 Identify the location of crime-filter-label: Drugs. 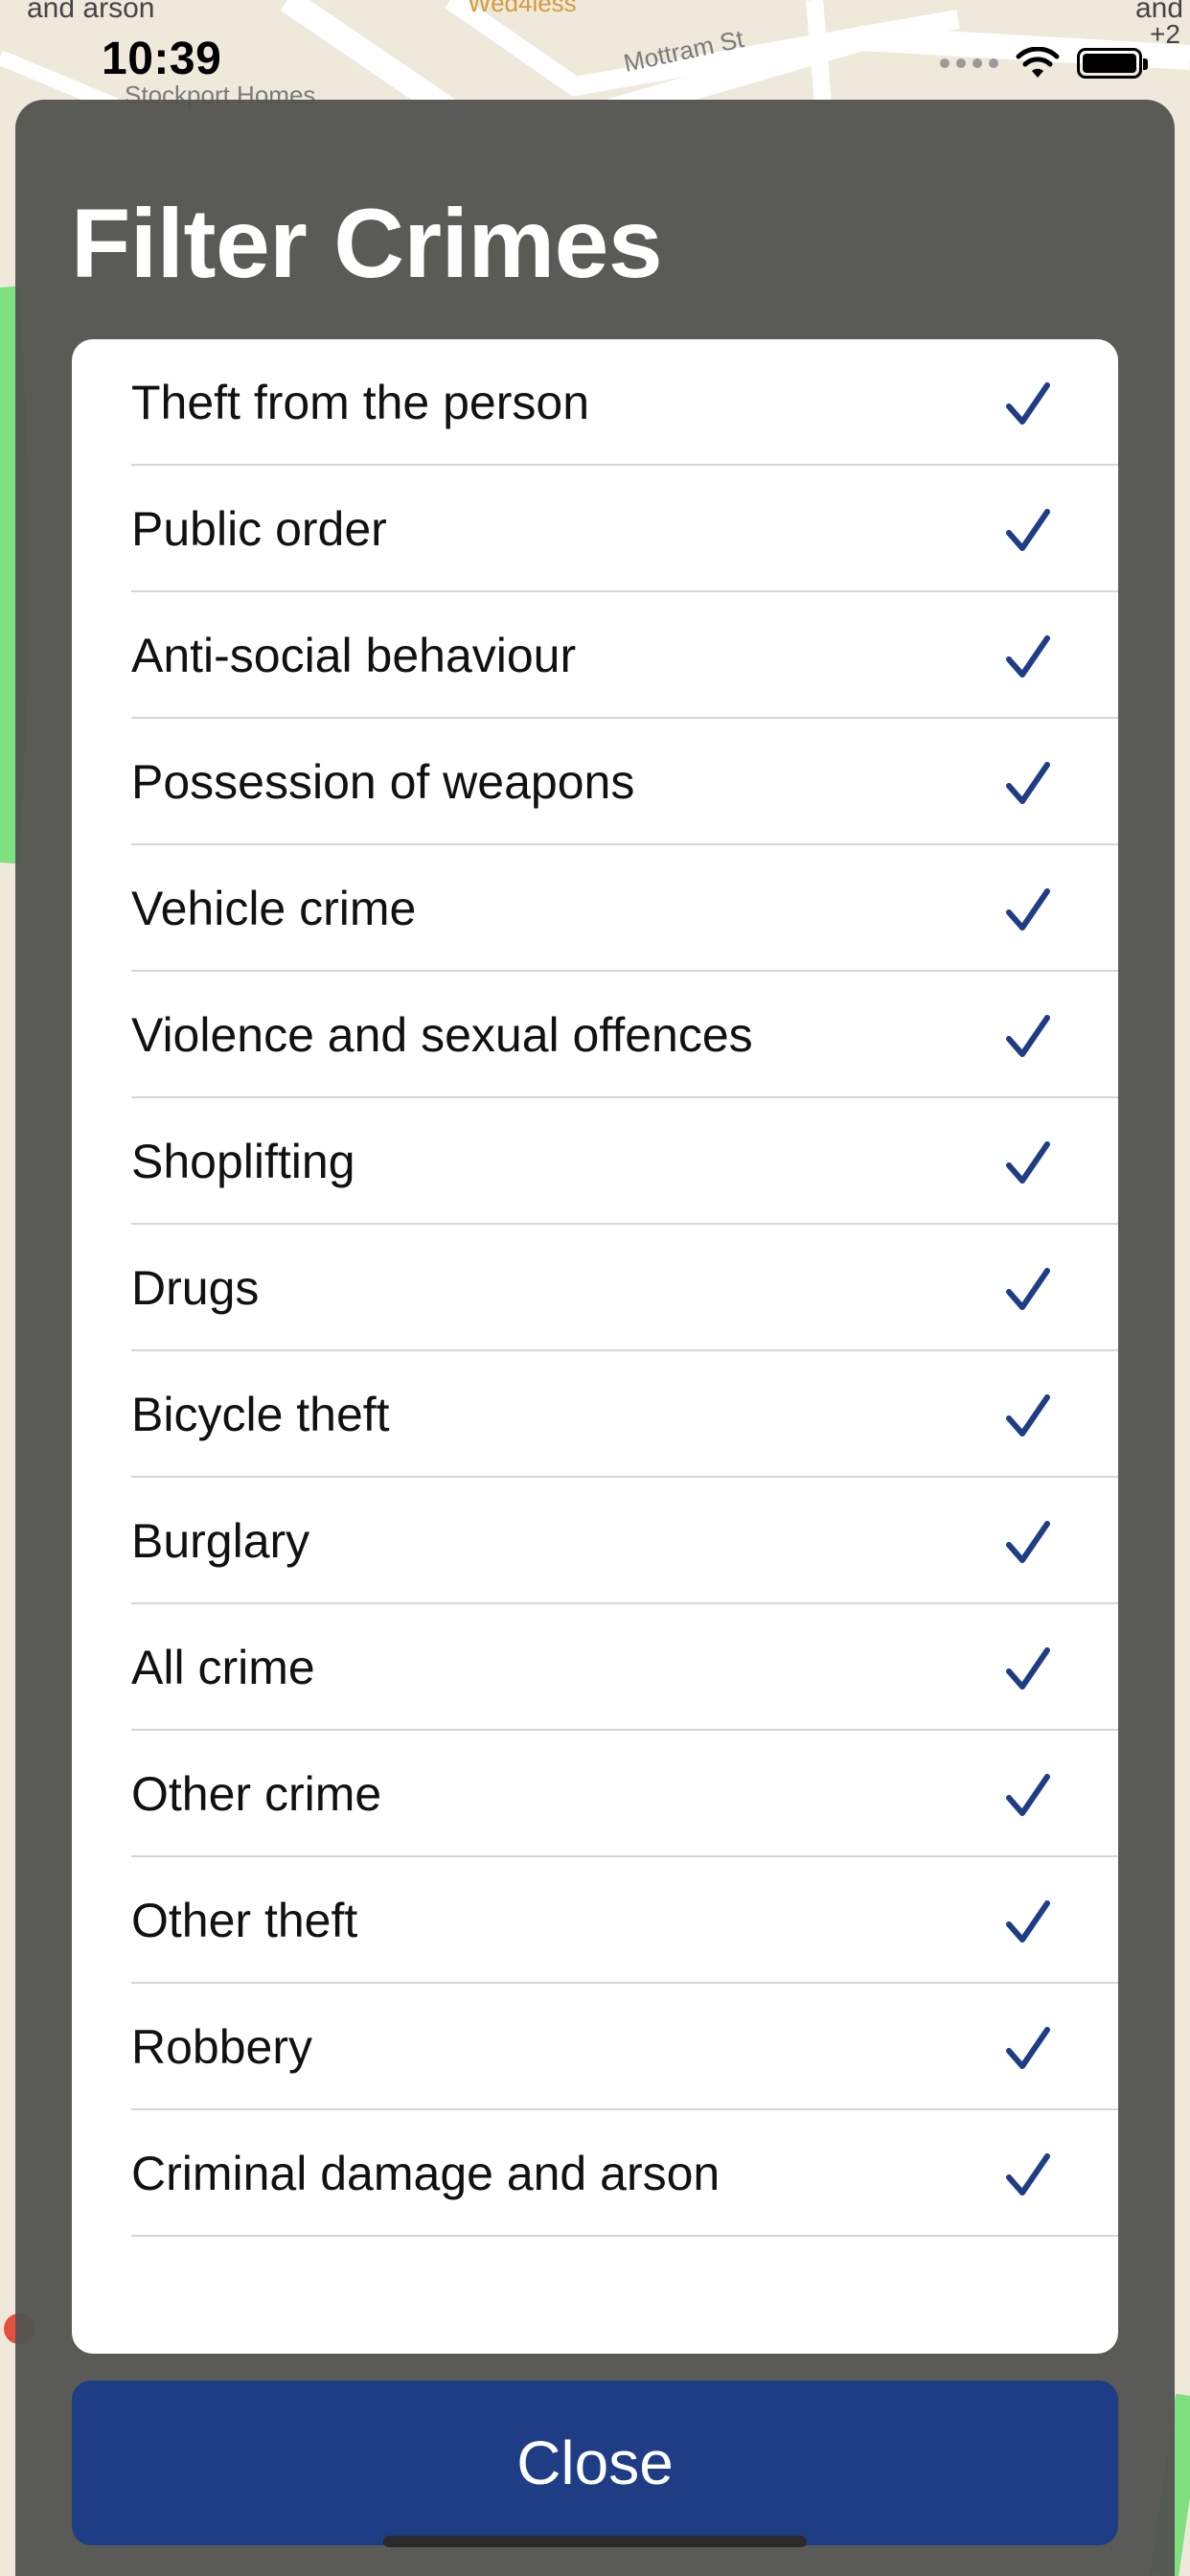
(195, 1288).